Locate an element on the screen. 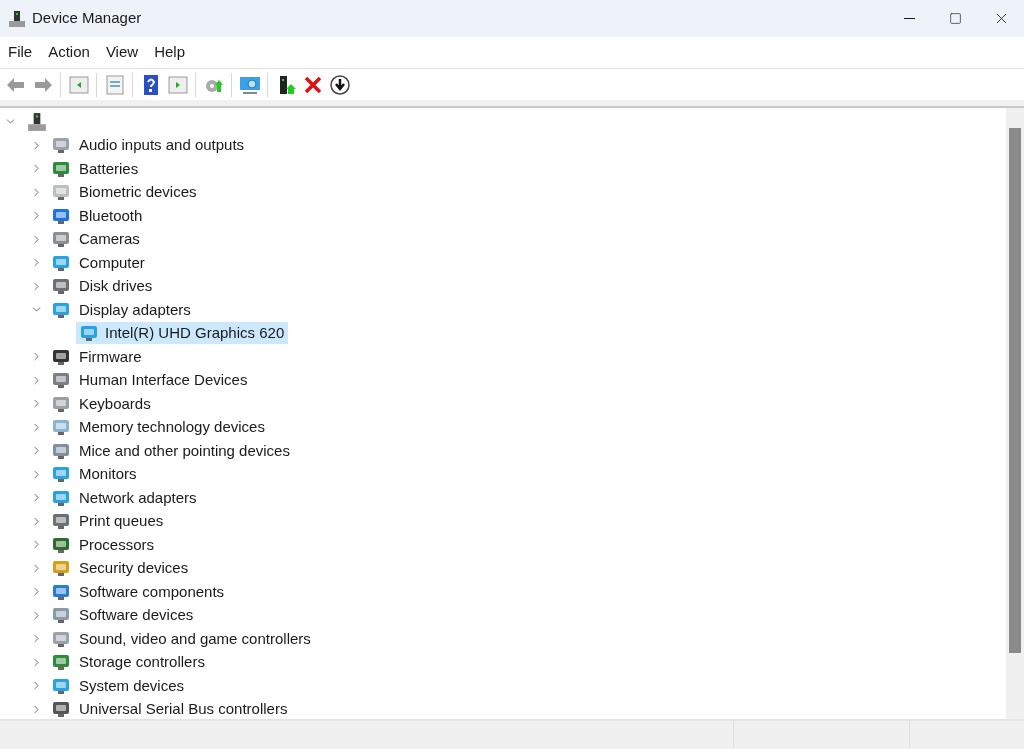 This screenshot has height=749, width=1024. menu-item: Help is located at coordinates (169, 52).